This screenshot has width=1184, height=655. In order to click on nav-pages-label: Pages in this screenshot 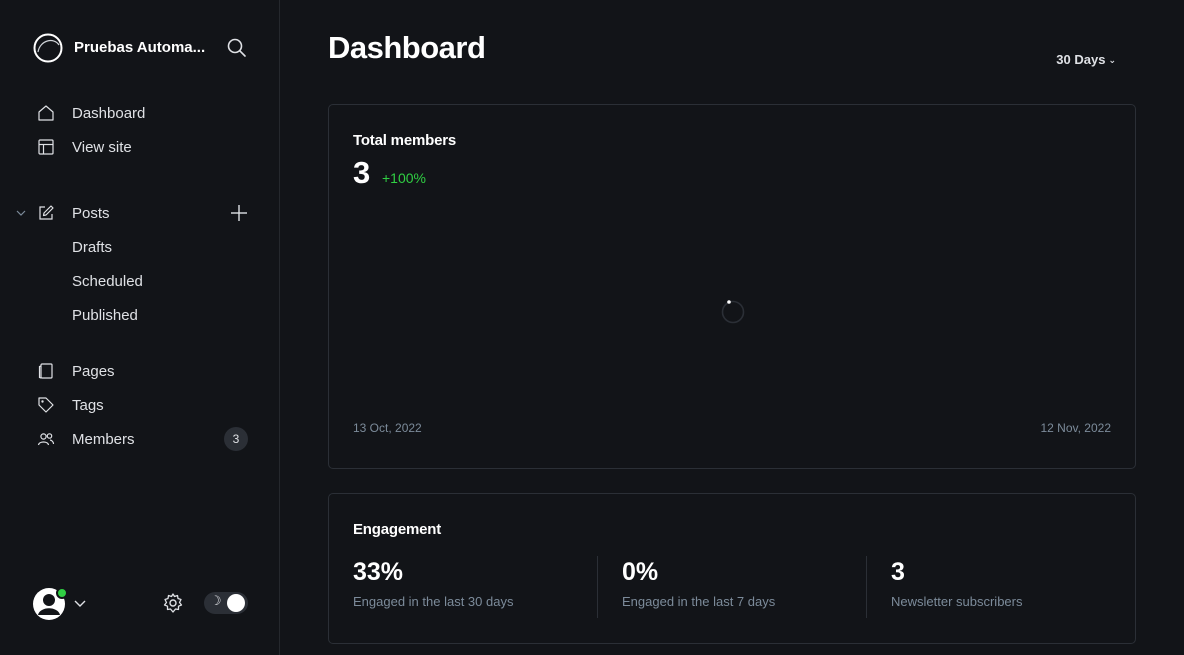, I will do `click(93, 371)`.